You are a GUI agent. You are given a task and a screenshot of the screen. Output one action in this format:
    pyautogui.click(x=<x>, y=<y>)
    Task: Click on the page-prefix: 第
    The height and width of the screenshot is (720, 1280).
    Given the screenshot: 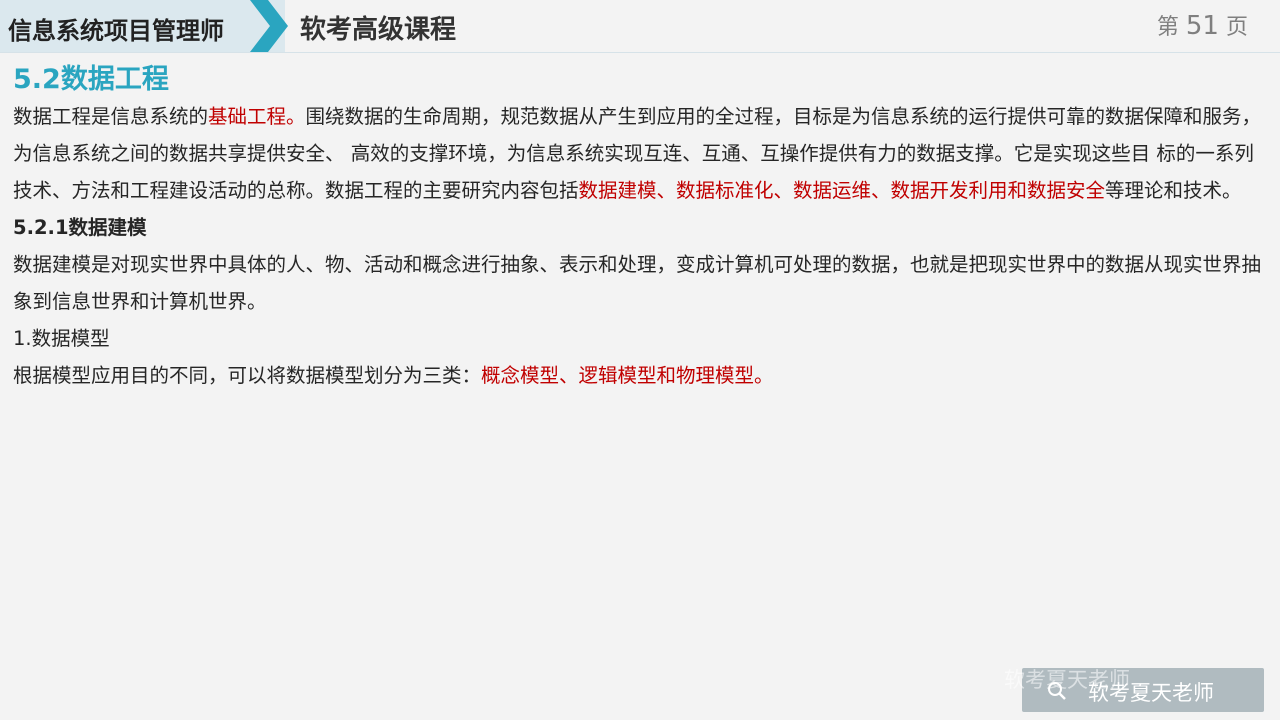 What is the action you would take?
    pyautogui.click(x=1167, y=27)
    